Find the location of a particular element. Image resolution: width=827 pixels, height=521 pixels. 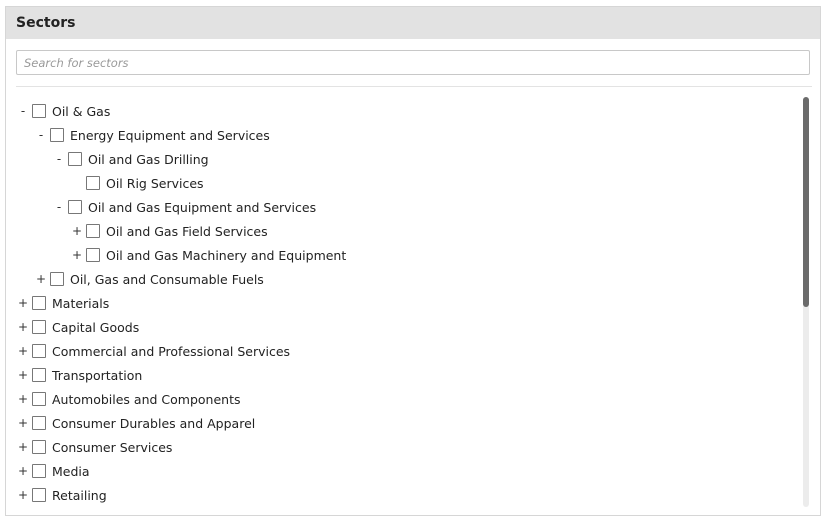

tree-item-label: Oil and Gas Equipment and Services is located at coordinates (202, 207).